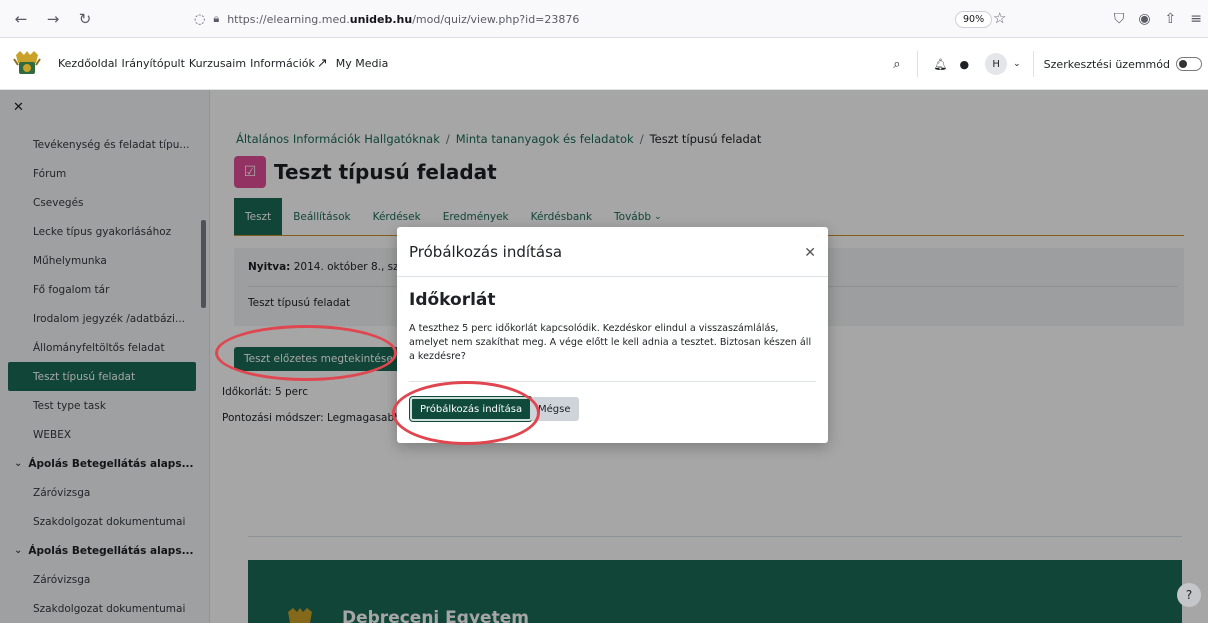 The width and height of the screenshot is (1208, 623). What do you see at coordinates (996, 64) in the screenshot?
I see `user-avatar: H` at bounding box center [996, 64].